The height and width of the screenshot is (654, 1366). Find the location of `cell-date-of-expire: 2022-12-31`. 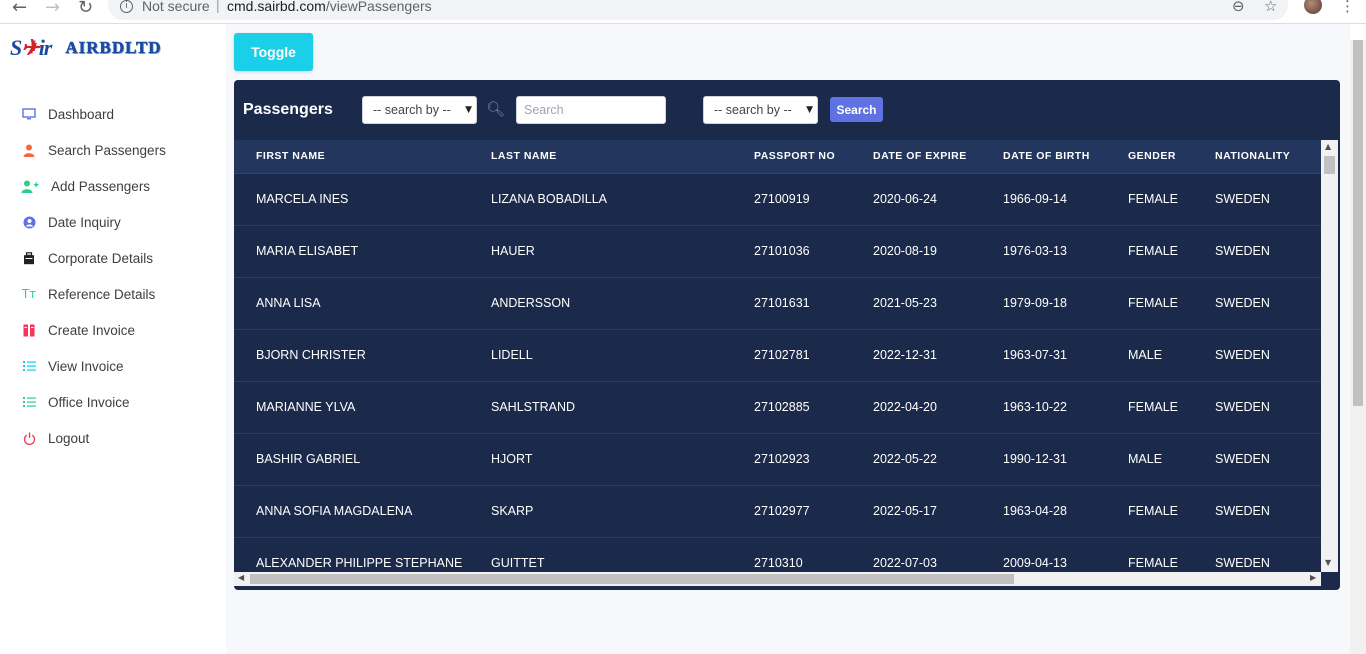

cell-date-of-expire: 2022-12-31 is located at coordinates (916, 355).